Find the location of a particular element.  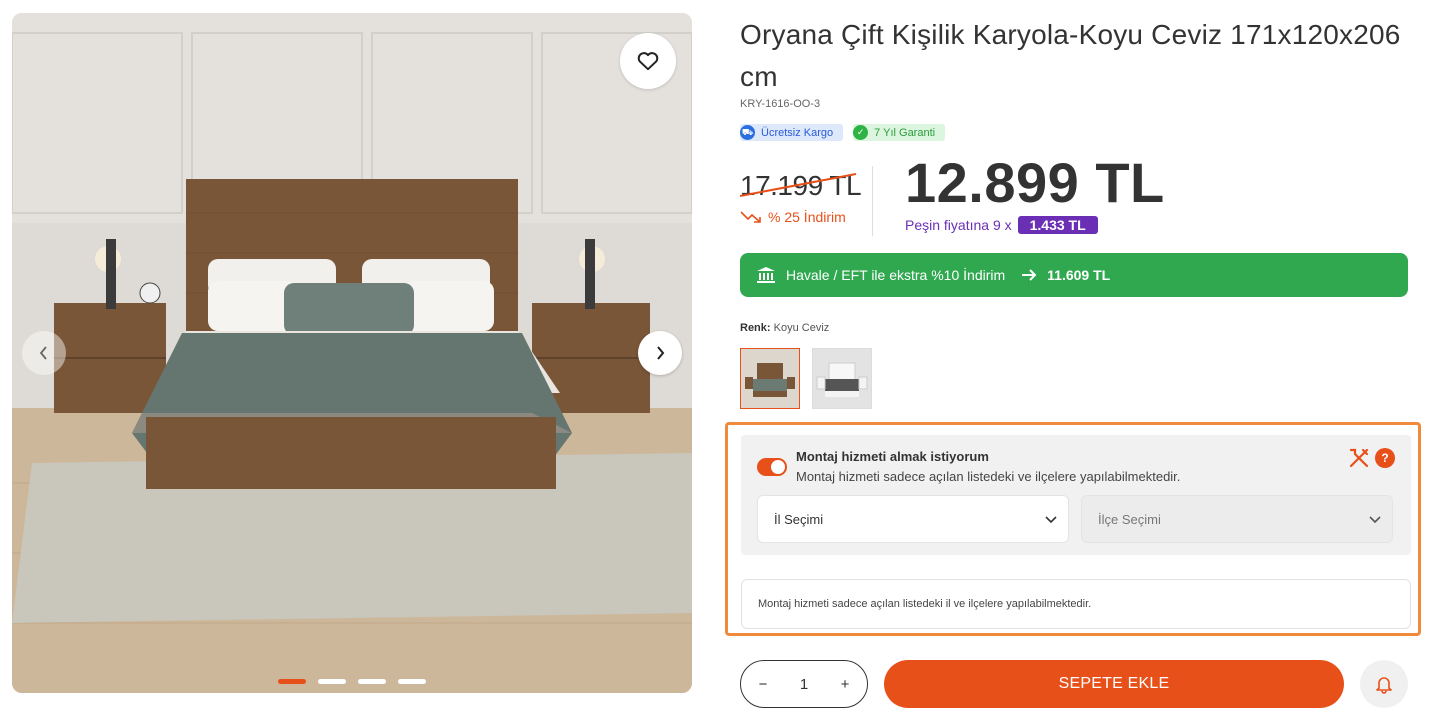

gallery-pagination is located at coordinates (352, 681).